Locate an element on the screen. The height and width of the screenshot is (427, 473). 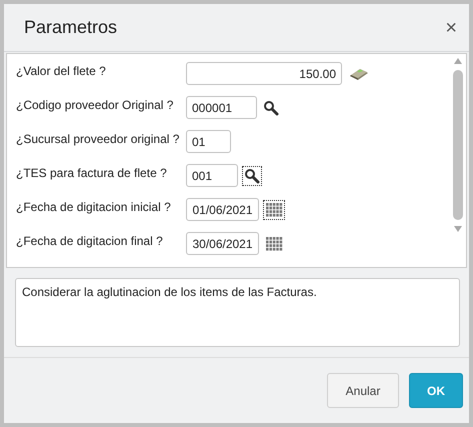
field-label: ¿Codigo proveedor Original ? is located at coordinates (95, 105).